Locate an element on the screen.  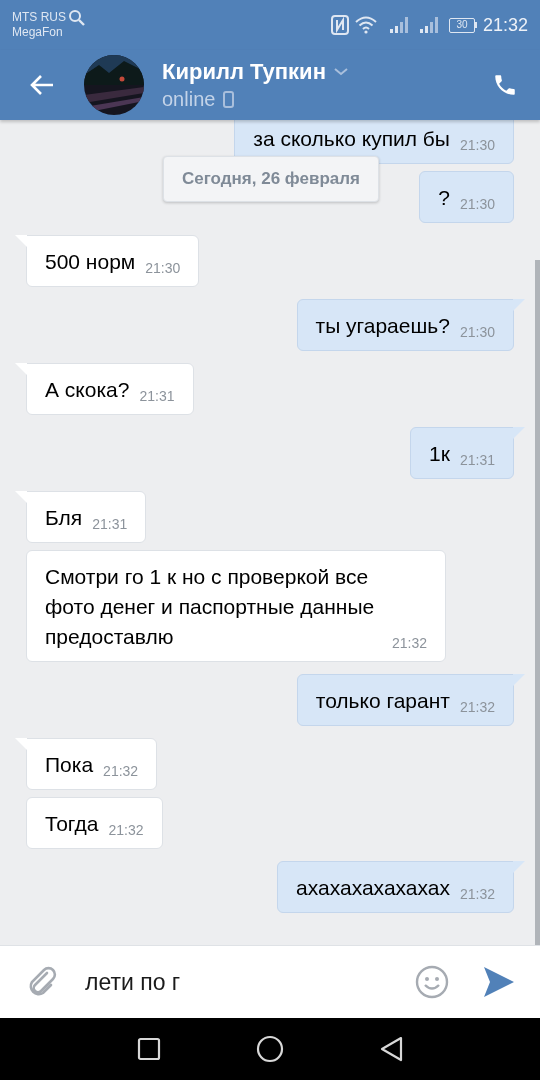
wifi-icon is located at coordinates (365, 25).